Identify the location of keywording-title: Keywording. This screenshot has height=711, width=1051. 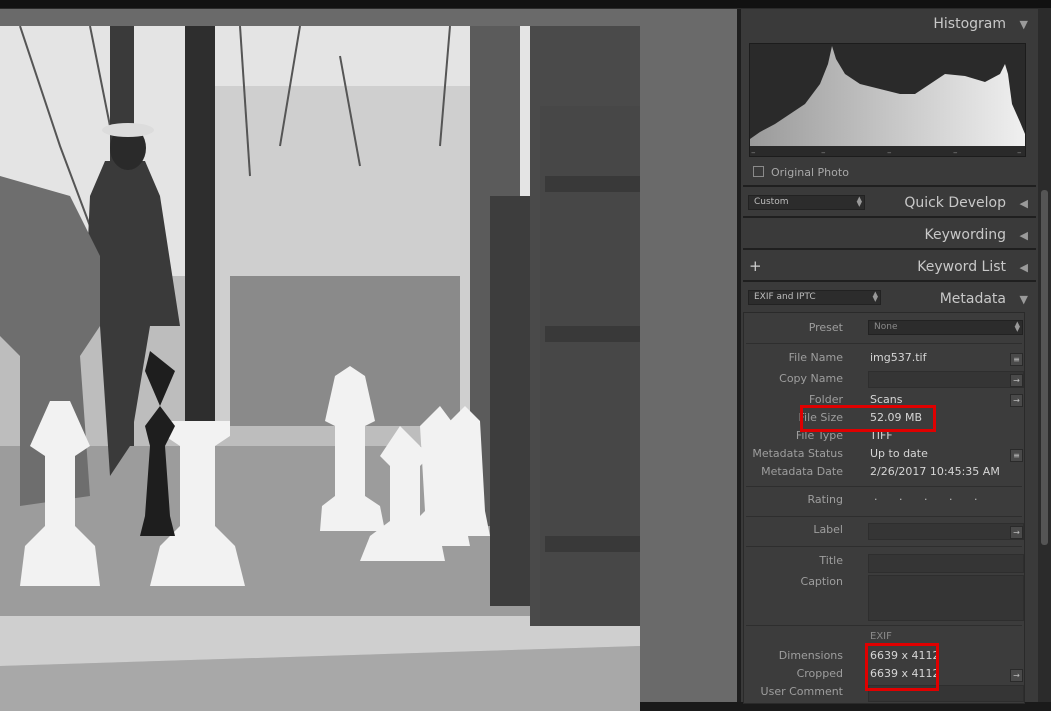
(965, 235).